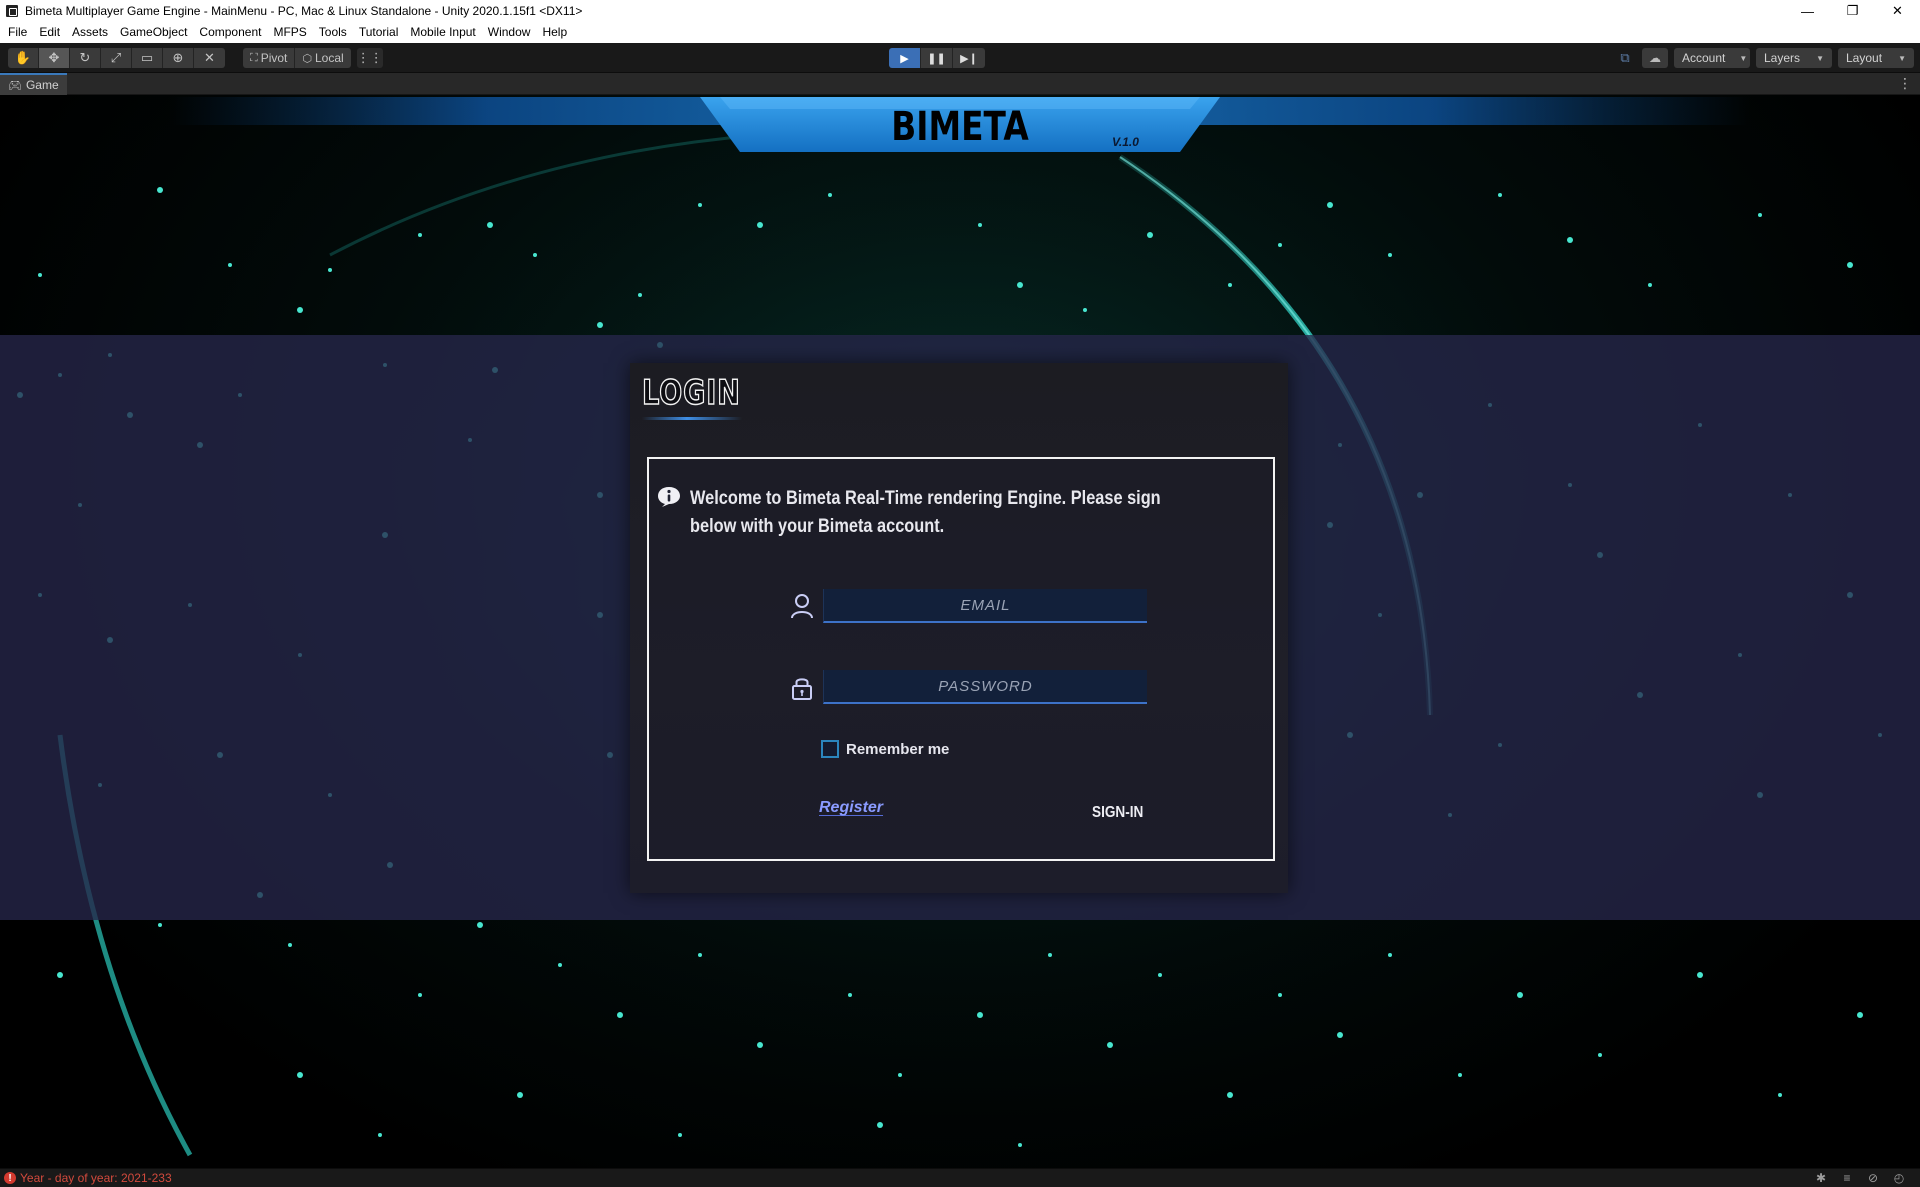 Image resolution: width=1920 pixels, height=1187 pixels. What do you see at coordinates (1897, 11) in the screenshot?
I see `close-button: ✕` at bounding box center [1897, 11].